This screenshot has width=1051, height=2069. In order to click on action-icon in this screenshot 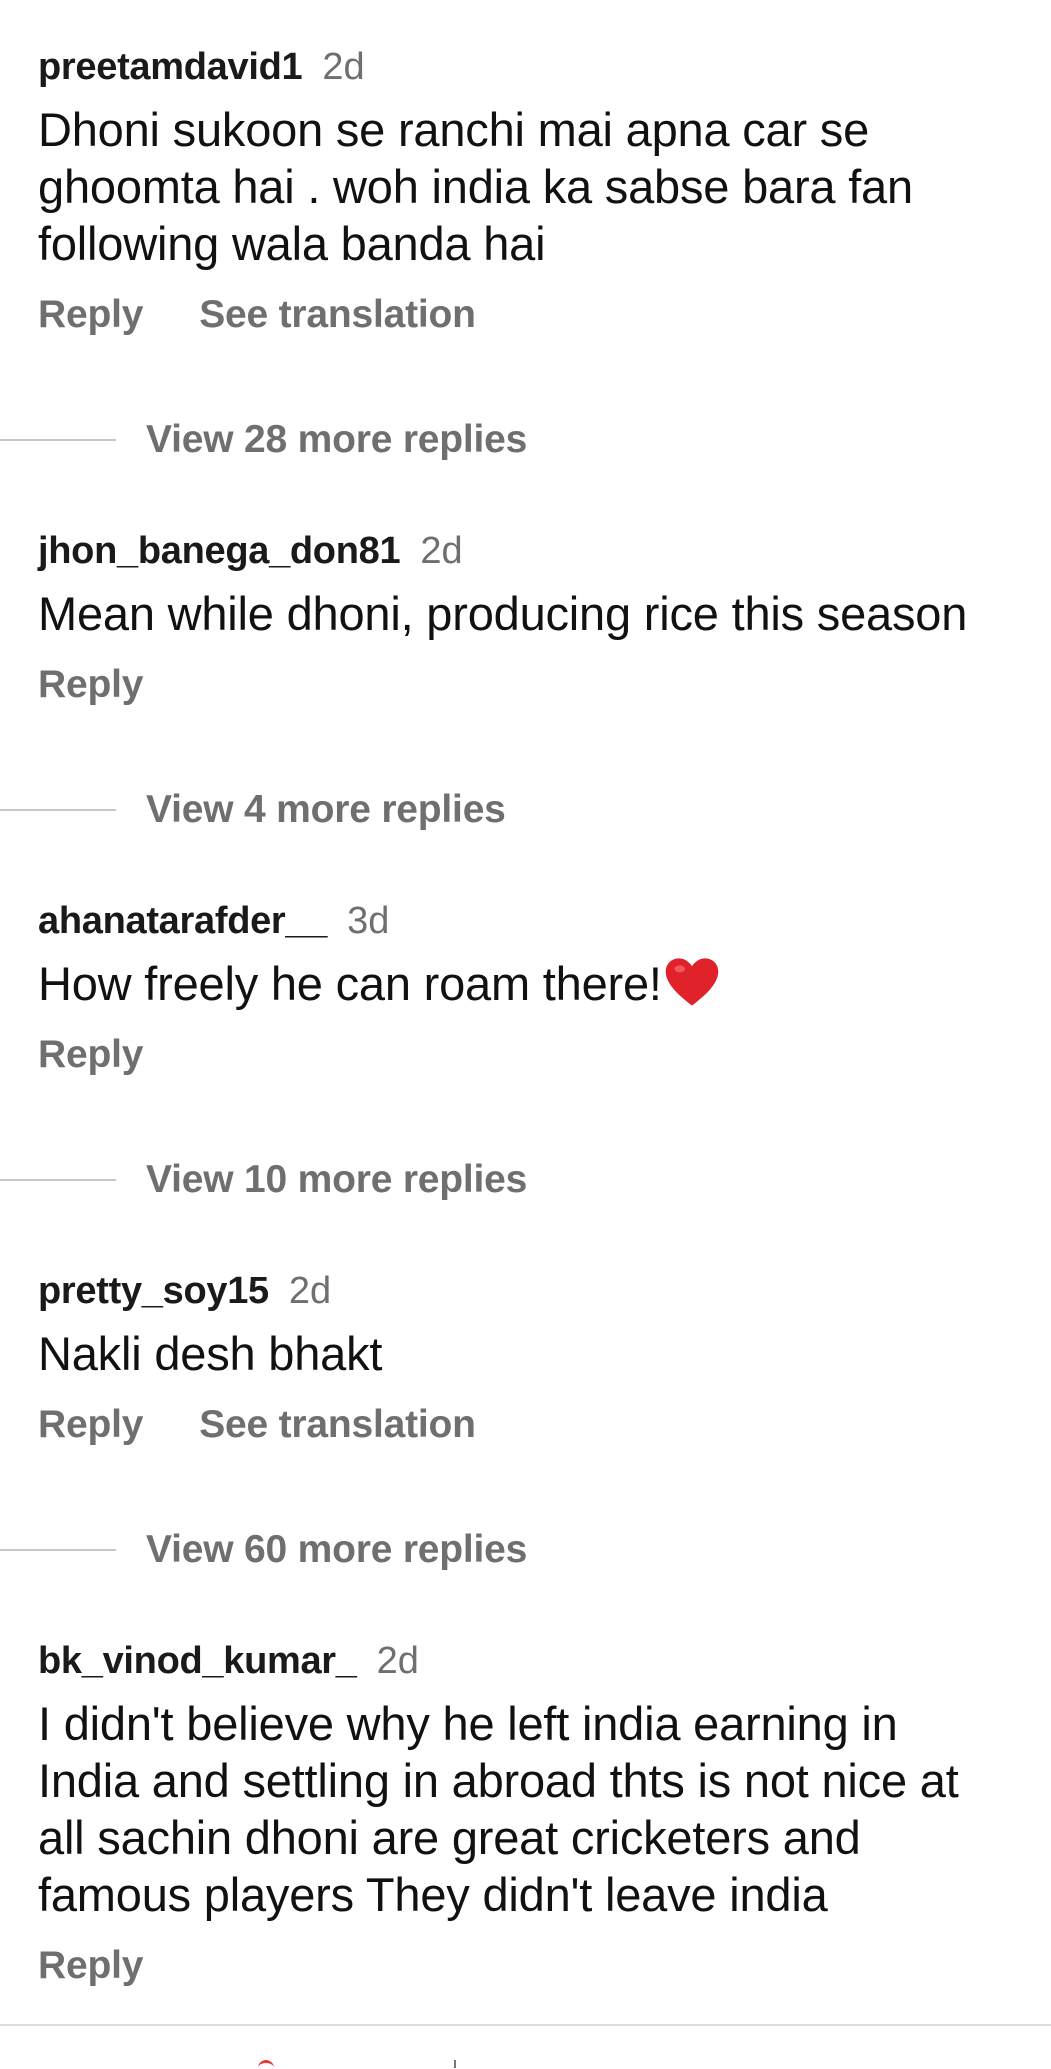, I will do `click(455, 2064)`.